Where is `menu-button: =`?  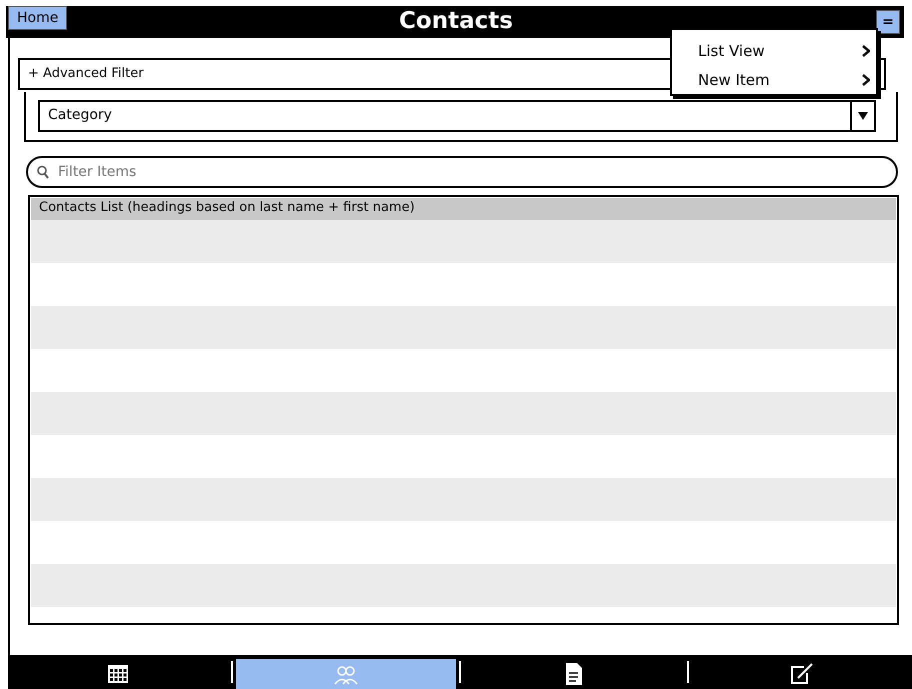 menu-button: = is located at coordinates (888, 22).